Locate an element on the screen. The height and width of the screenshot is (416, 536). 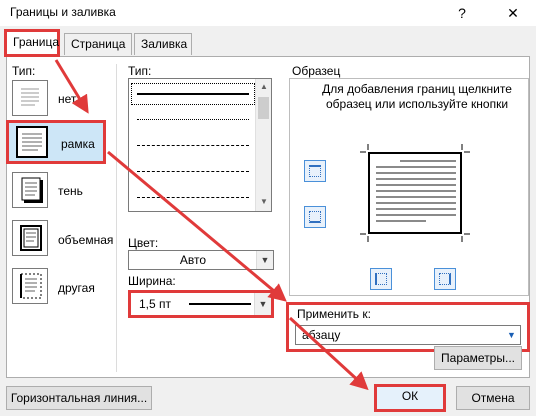
right-border-icon is located at coordinates (445, 279).